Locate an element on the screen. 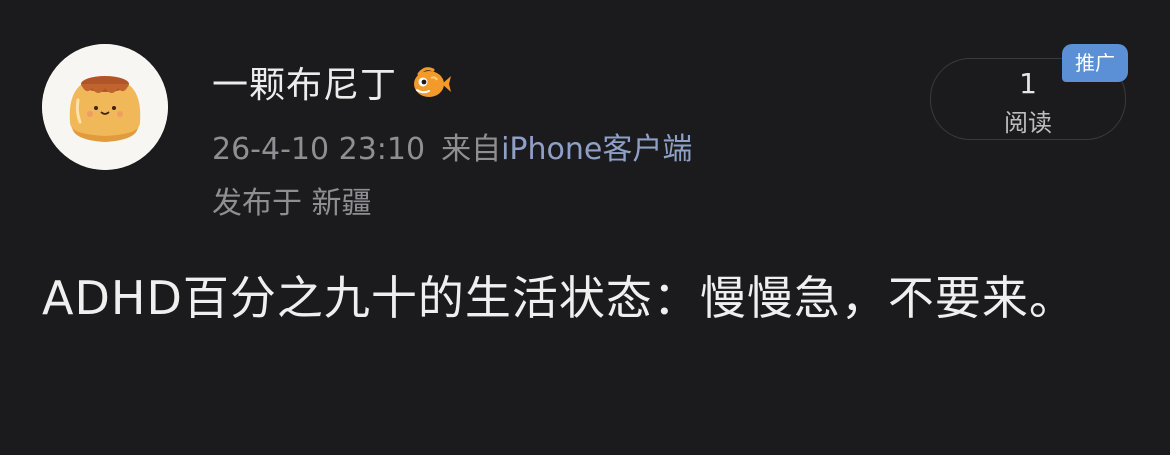 The width and height of the screenshot is (1170, 455). username-row: 一颗布尼丁 is located at coordinates (332, 82).